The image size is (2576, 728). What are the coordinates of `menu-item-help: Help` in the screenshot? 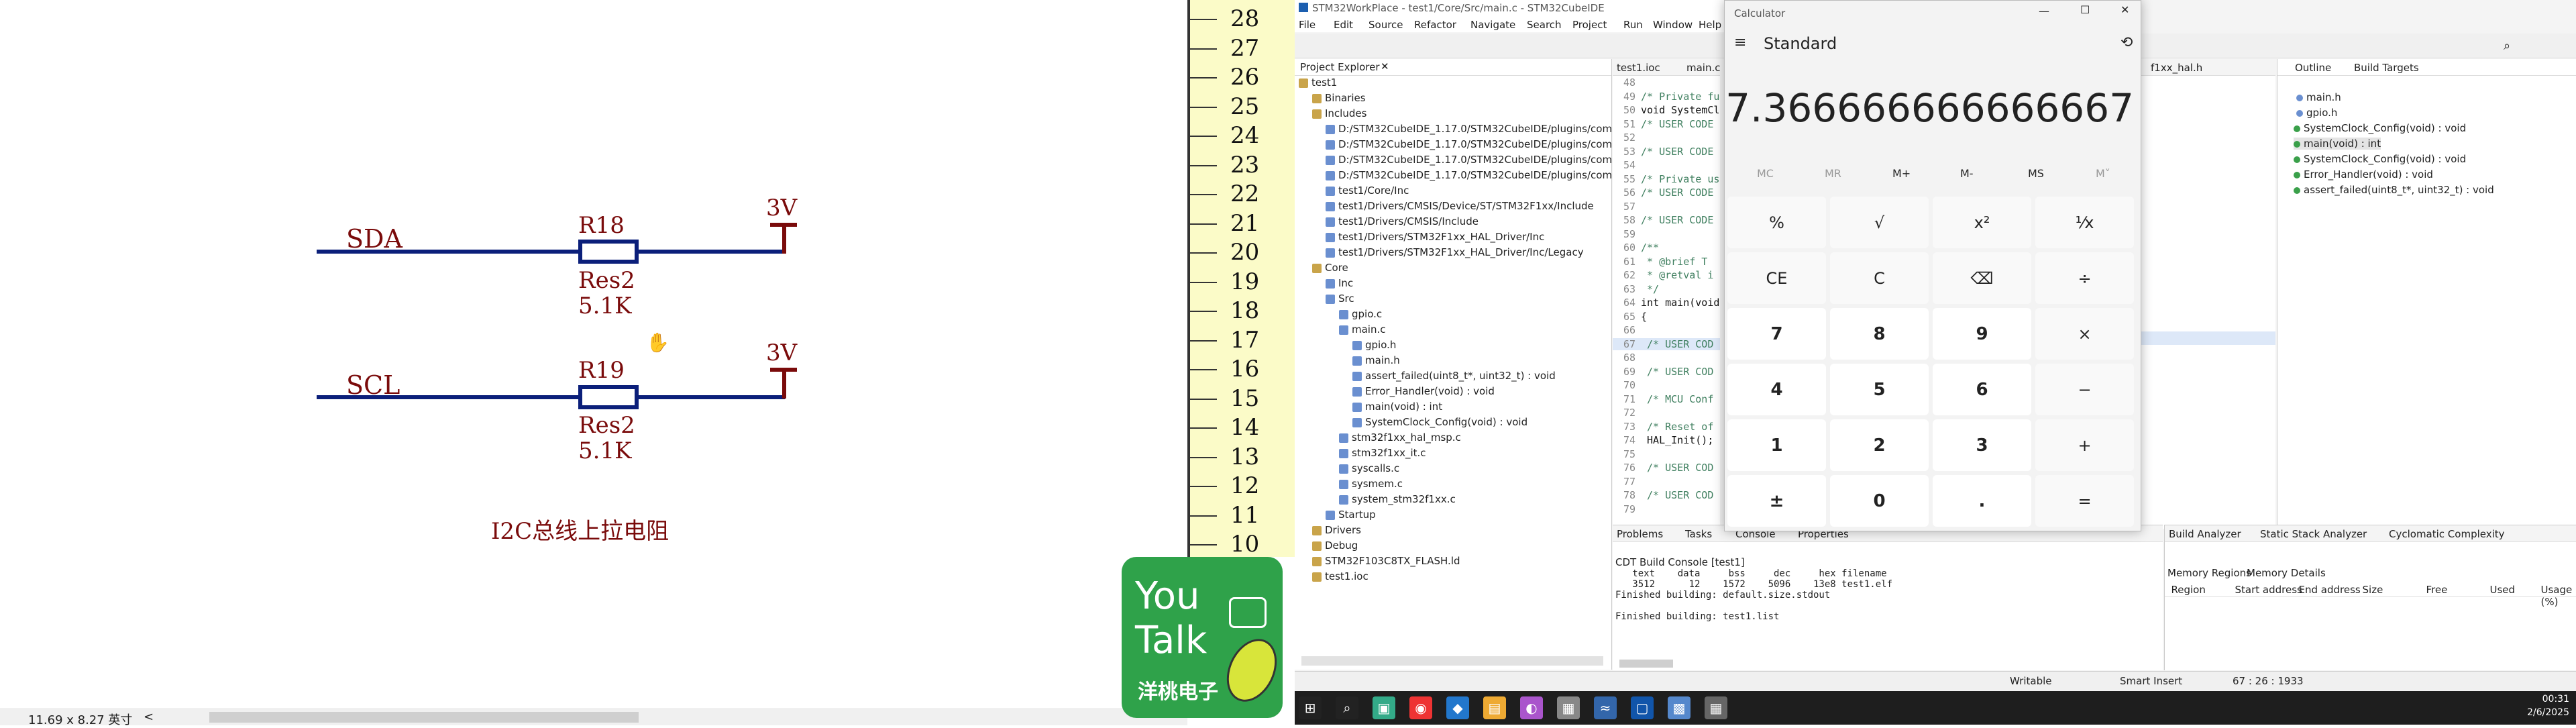 It's located at (1710, 25).